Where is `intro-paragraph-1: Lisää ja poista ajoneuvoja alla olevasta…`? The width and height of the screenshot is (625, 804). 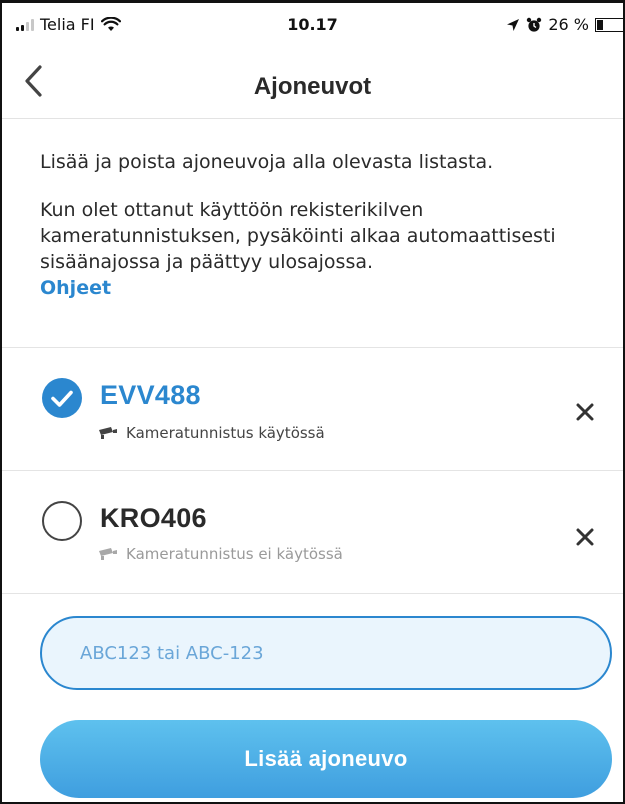
intro-paragraph-1: Lisää ja poista ajoneuvoja alla olevasta… is located at coordinates (267, 162).